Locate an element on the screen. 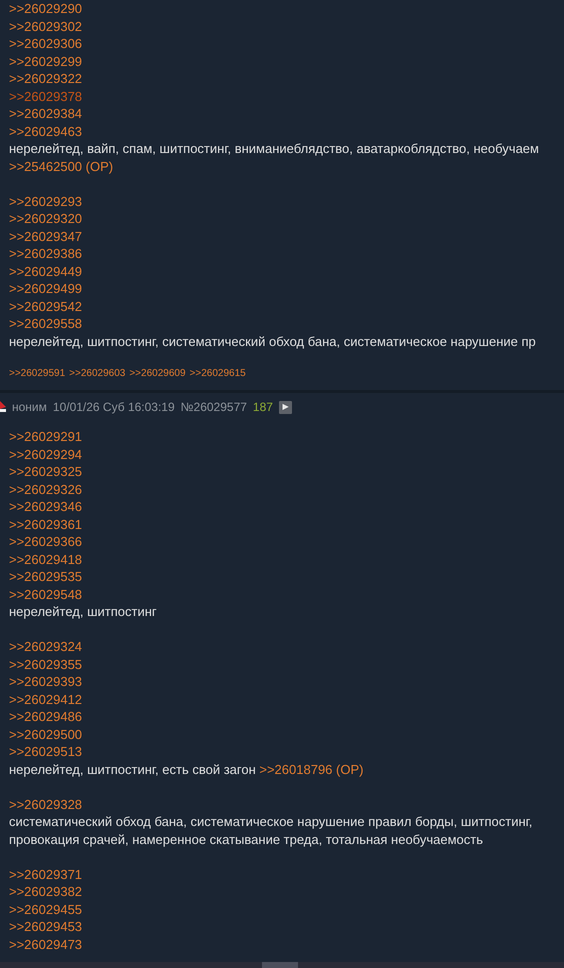 This screenshot has height=968, width=564. reply-link: >>26029328 is located at coordinates (45, 804).